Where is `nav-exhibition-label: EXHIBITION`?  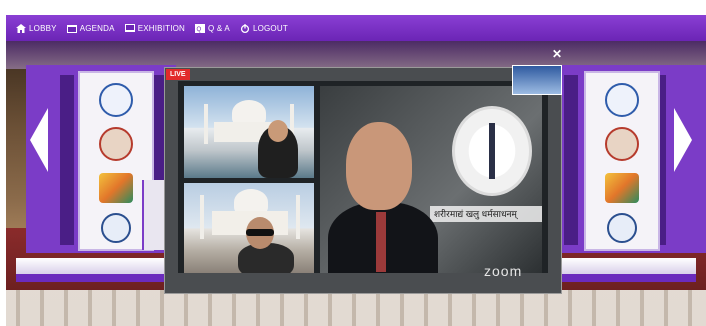
nav-exhibition-label: EXHIBITION is located at coordinates (161, 28).